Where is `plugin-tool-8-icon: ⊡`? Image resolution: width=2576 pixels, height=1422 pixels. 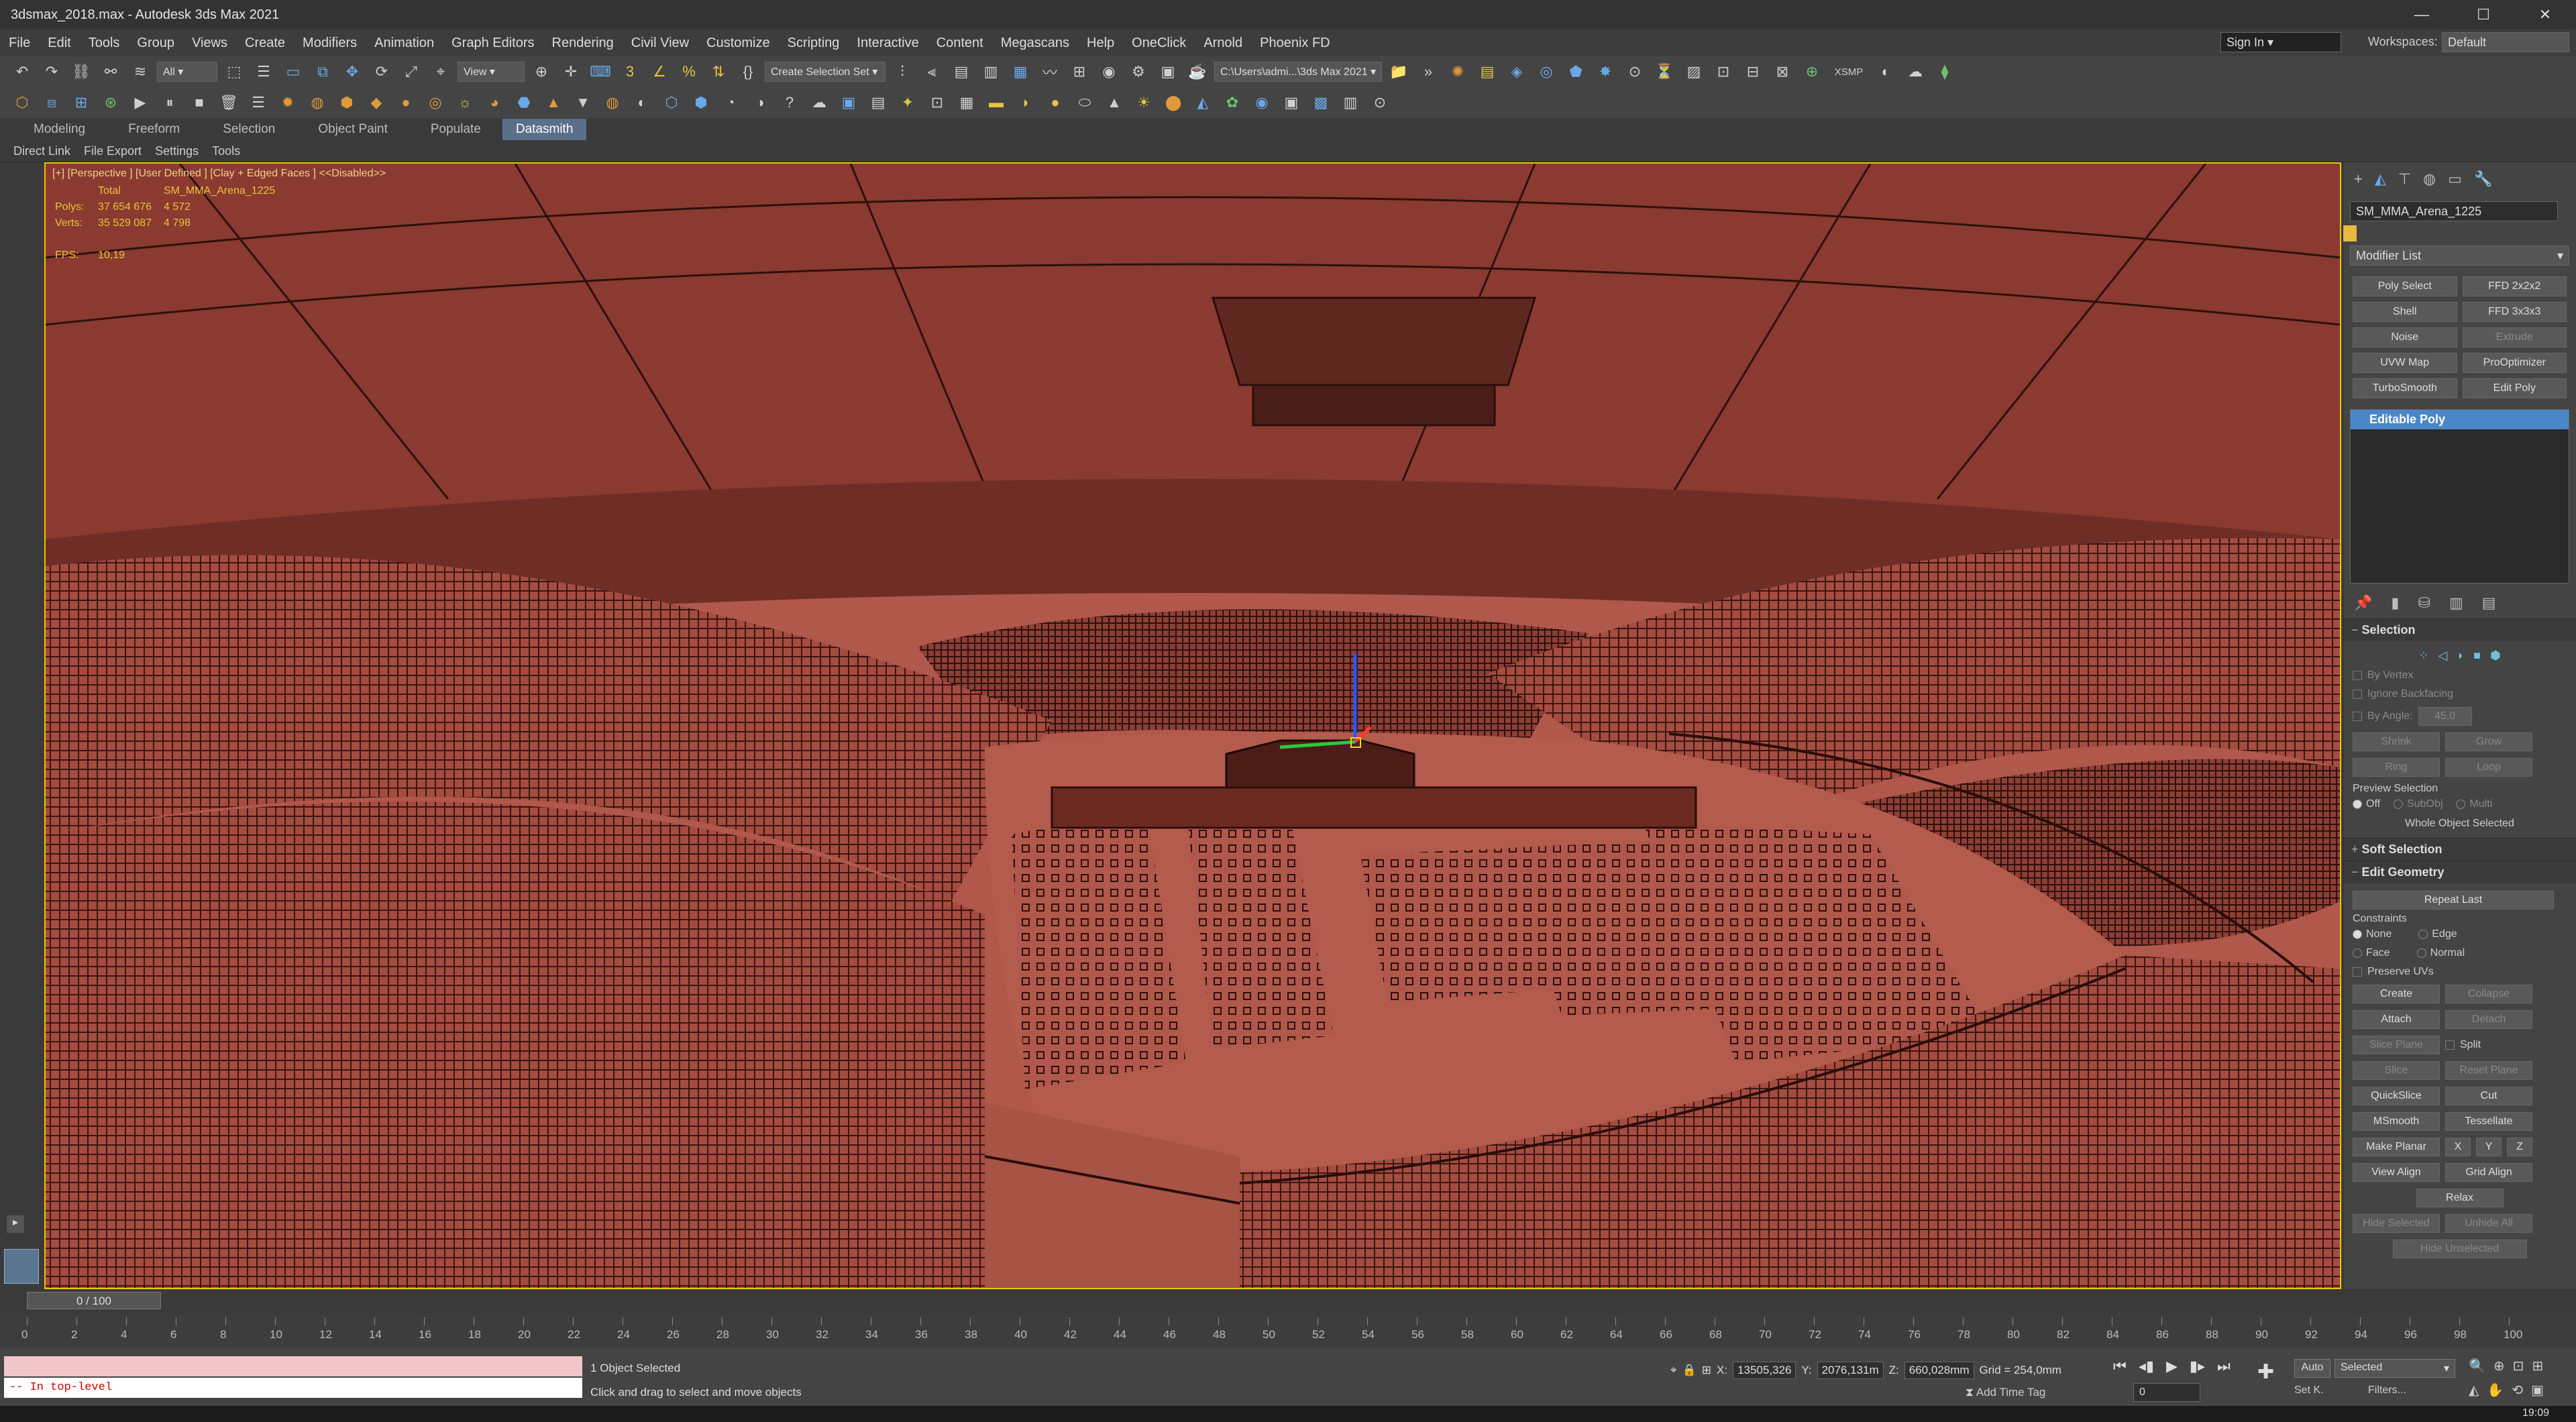 plugin-tool-8-icon: ⊡ is located at coordinates (1723, 72).